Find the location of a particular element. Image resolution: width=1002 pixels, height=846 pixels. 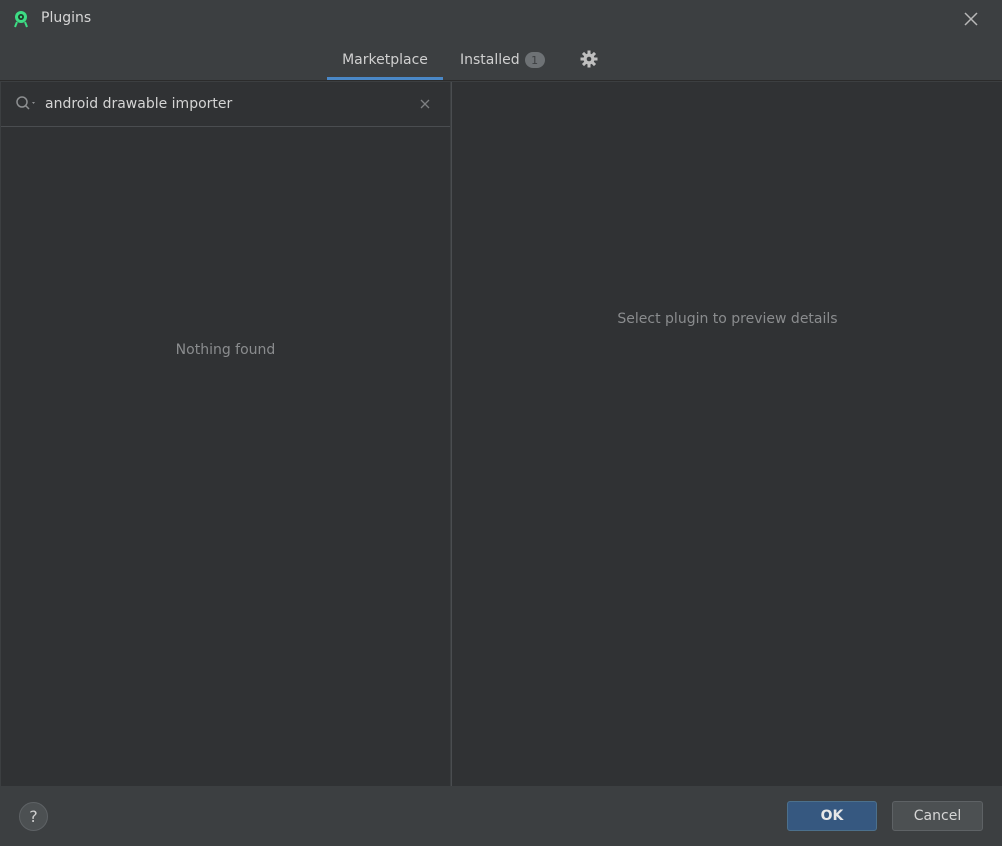

title-bar: Plugins is located at coordinates (501, 20).